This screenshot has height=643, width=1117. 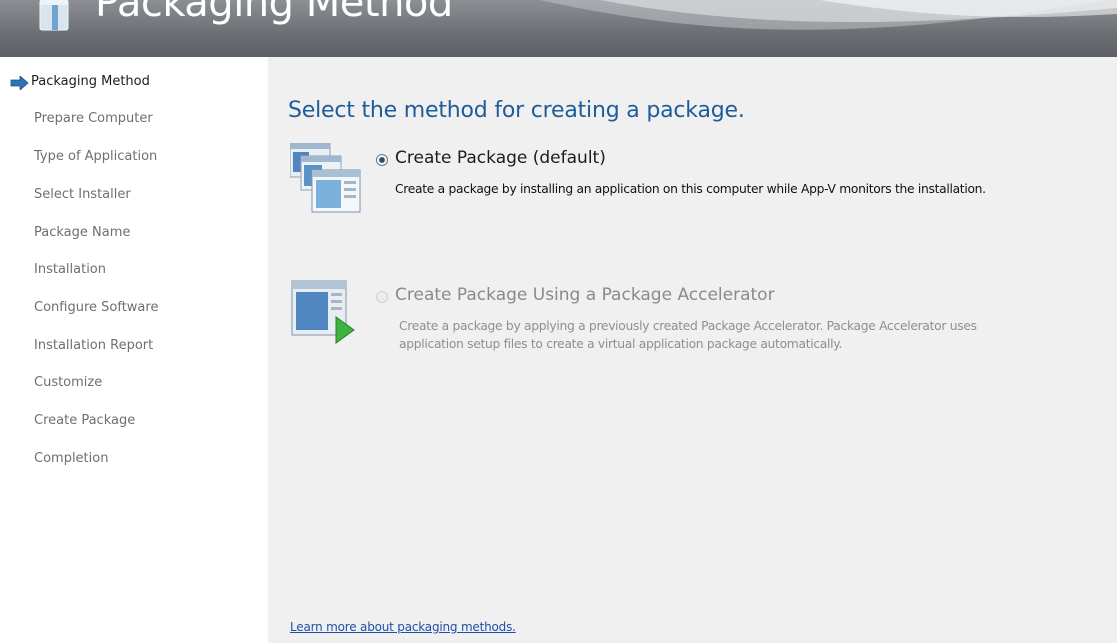 What do you see at coordinates (82, 194) in the screenshot?
I see `sidebar-item-select-installer: Select Installer` at bounding box center [82, 194].